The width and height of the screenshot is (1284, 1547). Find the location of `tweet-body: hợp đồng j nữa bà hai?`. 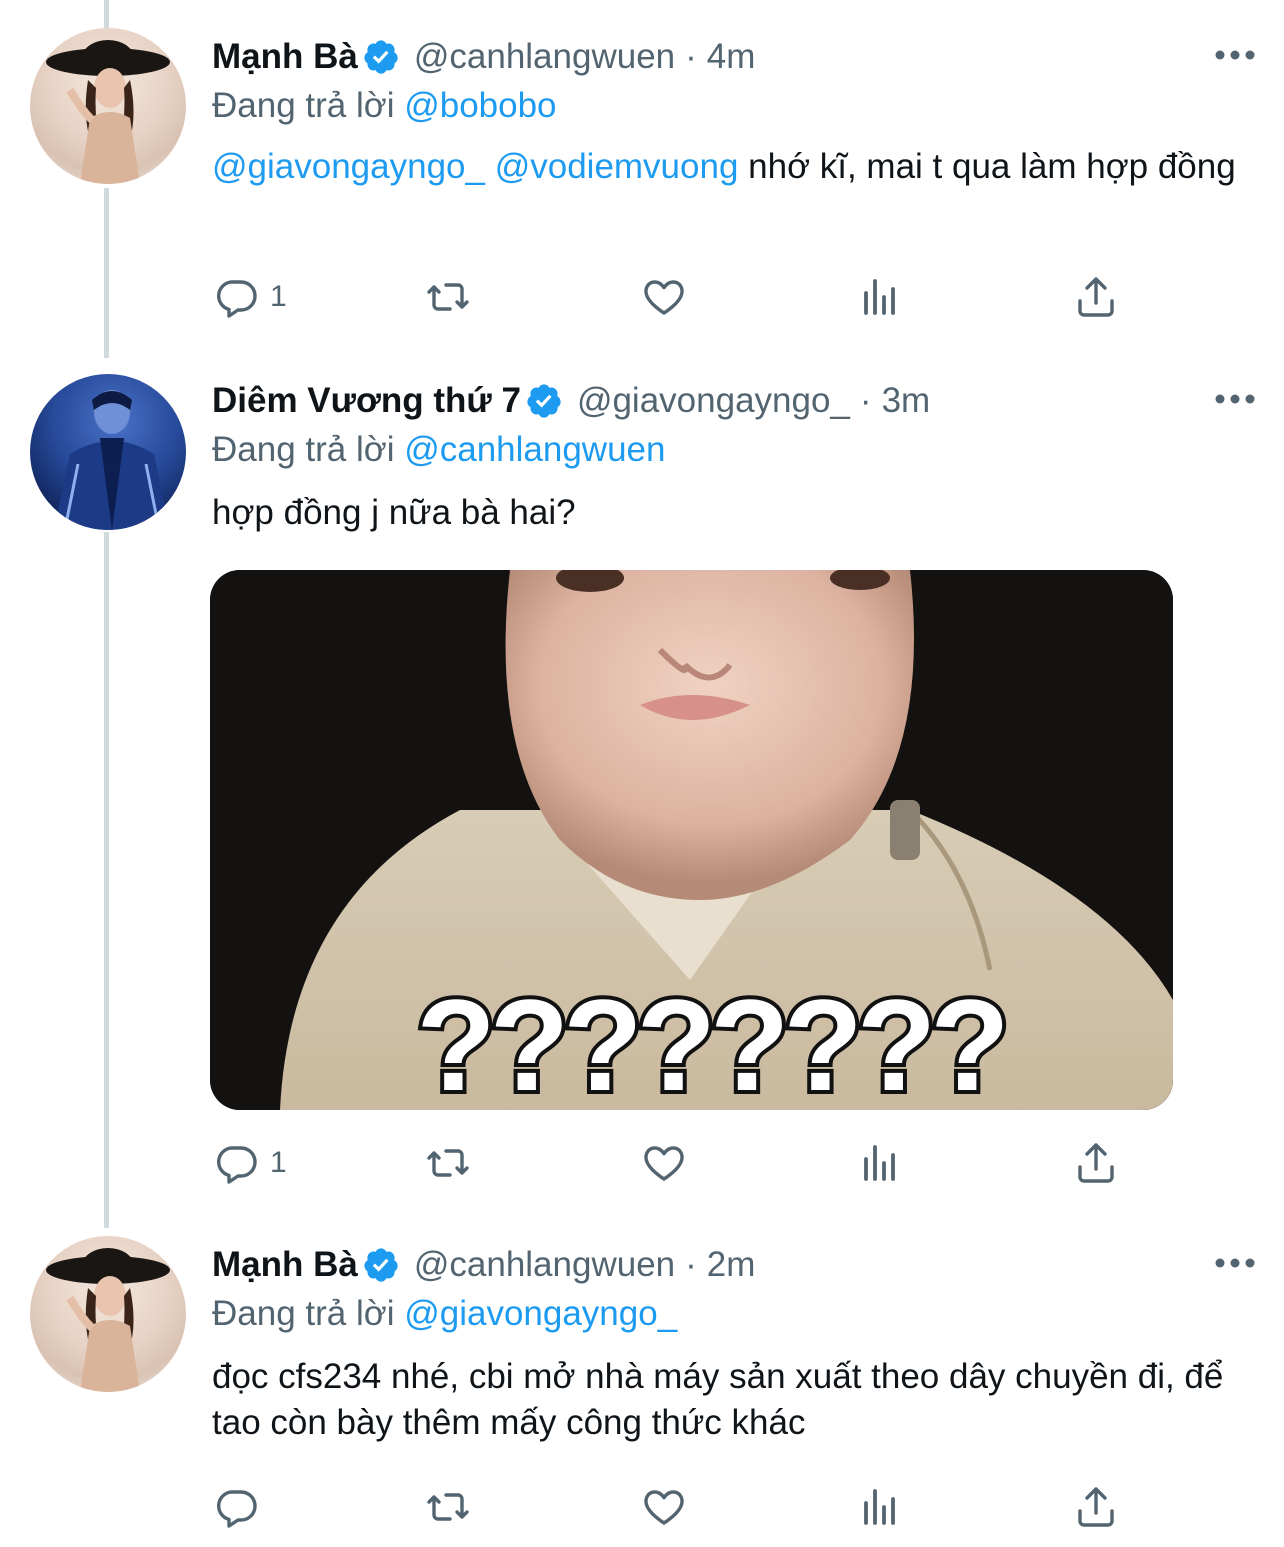

tweet-body: hợp đồng j nữa bà hai? is located at coordinates (394, 512).